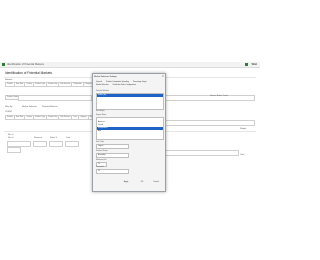 Image resolution: width=320 pixels, height=260 pixels. I want to click on grid-cell: Product Type, so click(41, 117).